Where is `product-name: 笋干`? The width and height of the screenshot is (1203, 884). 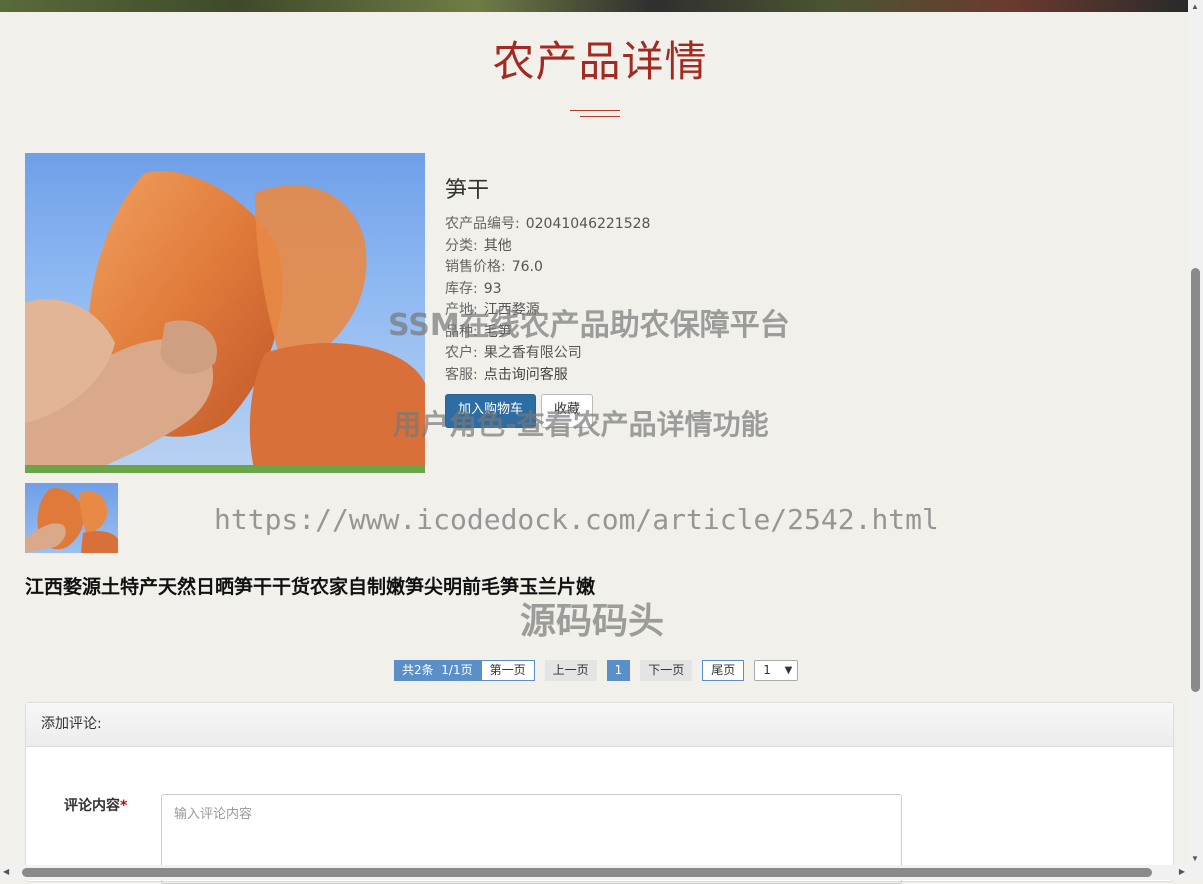
product-name: 笋干 is located at coordinates (467, 190).